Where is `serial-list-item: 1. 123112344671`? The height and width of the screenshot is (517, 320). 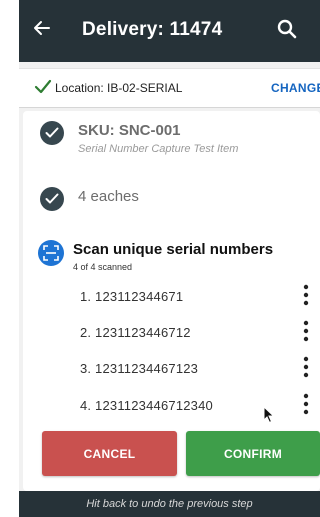
serial-list-item: 1. 123112344671 is located at coordinates (171, 299).